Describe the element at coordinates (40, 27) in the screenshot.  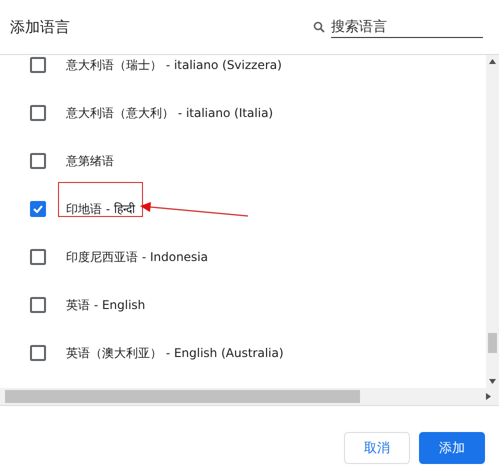
I see `dialog-title: 添加语言` at that location.